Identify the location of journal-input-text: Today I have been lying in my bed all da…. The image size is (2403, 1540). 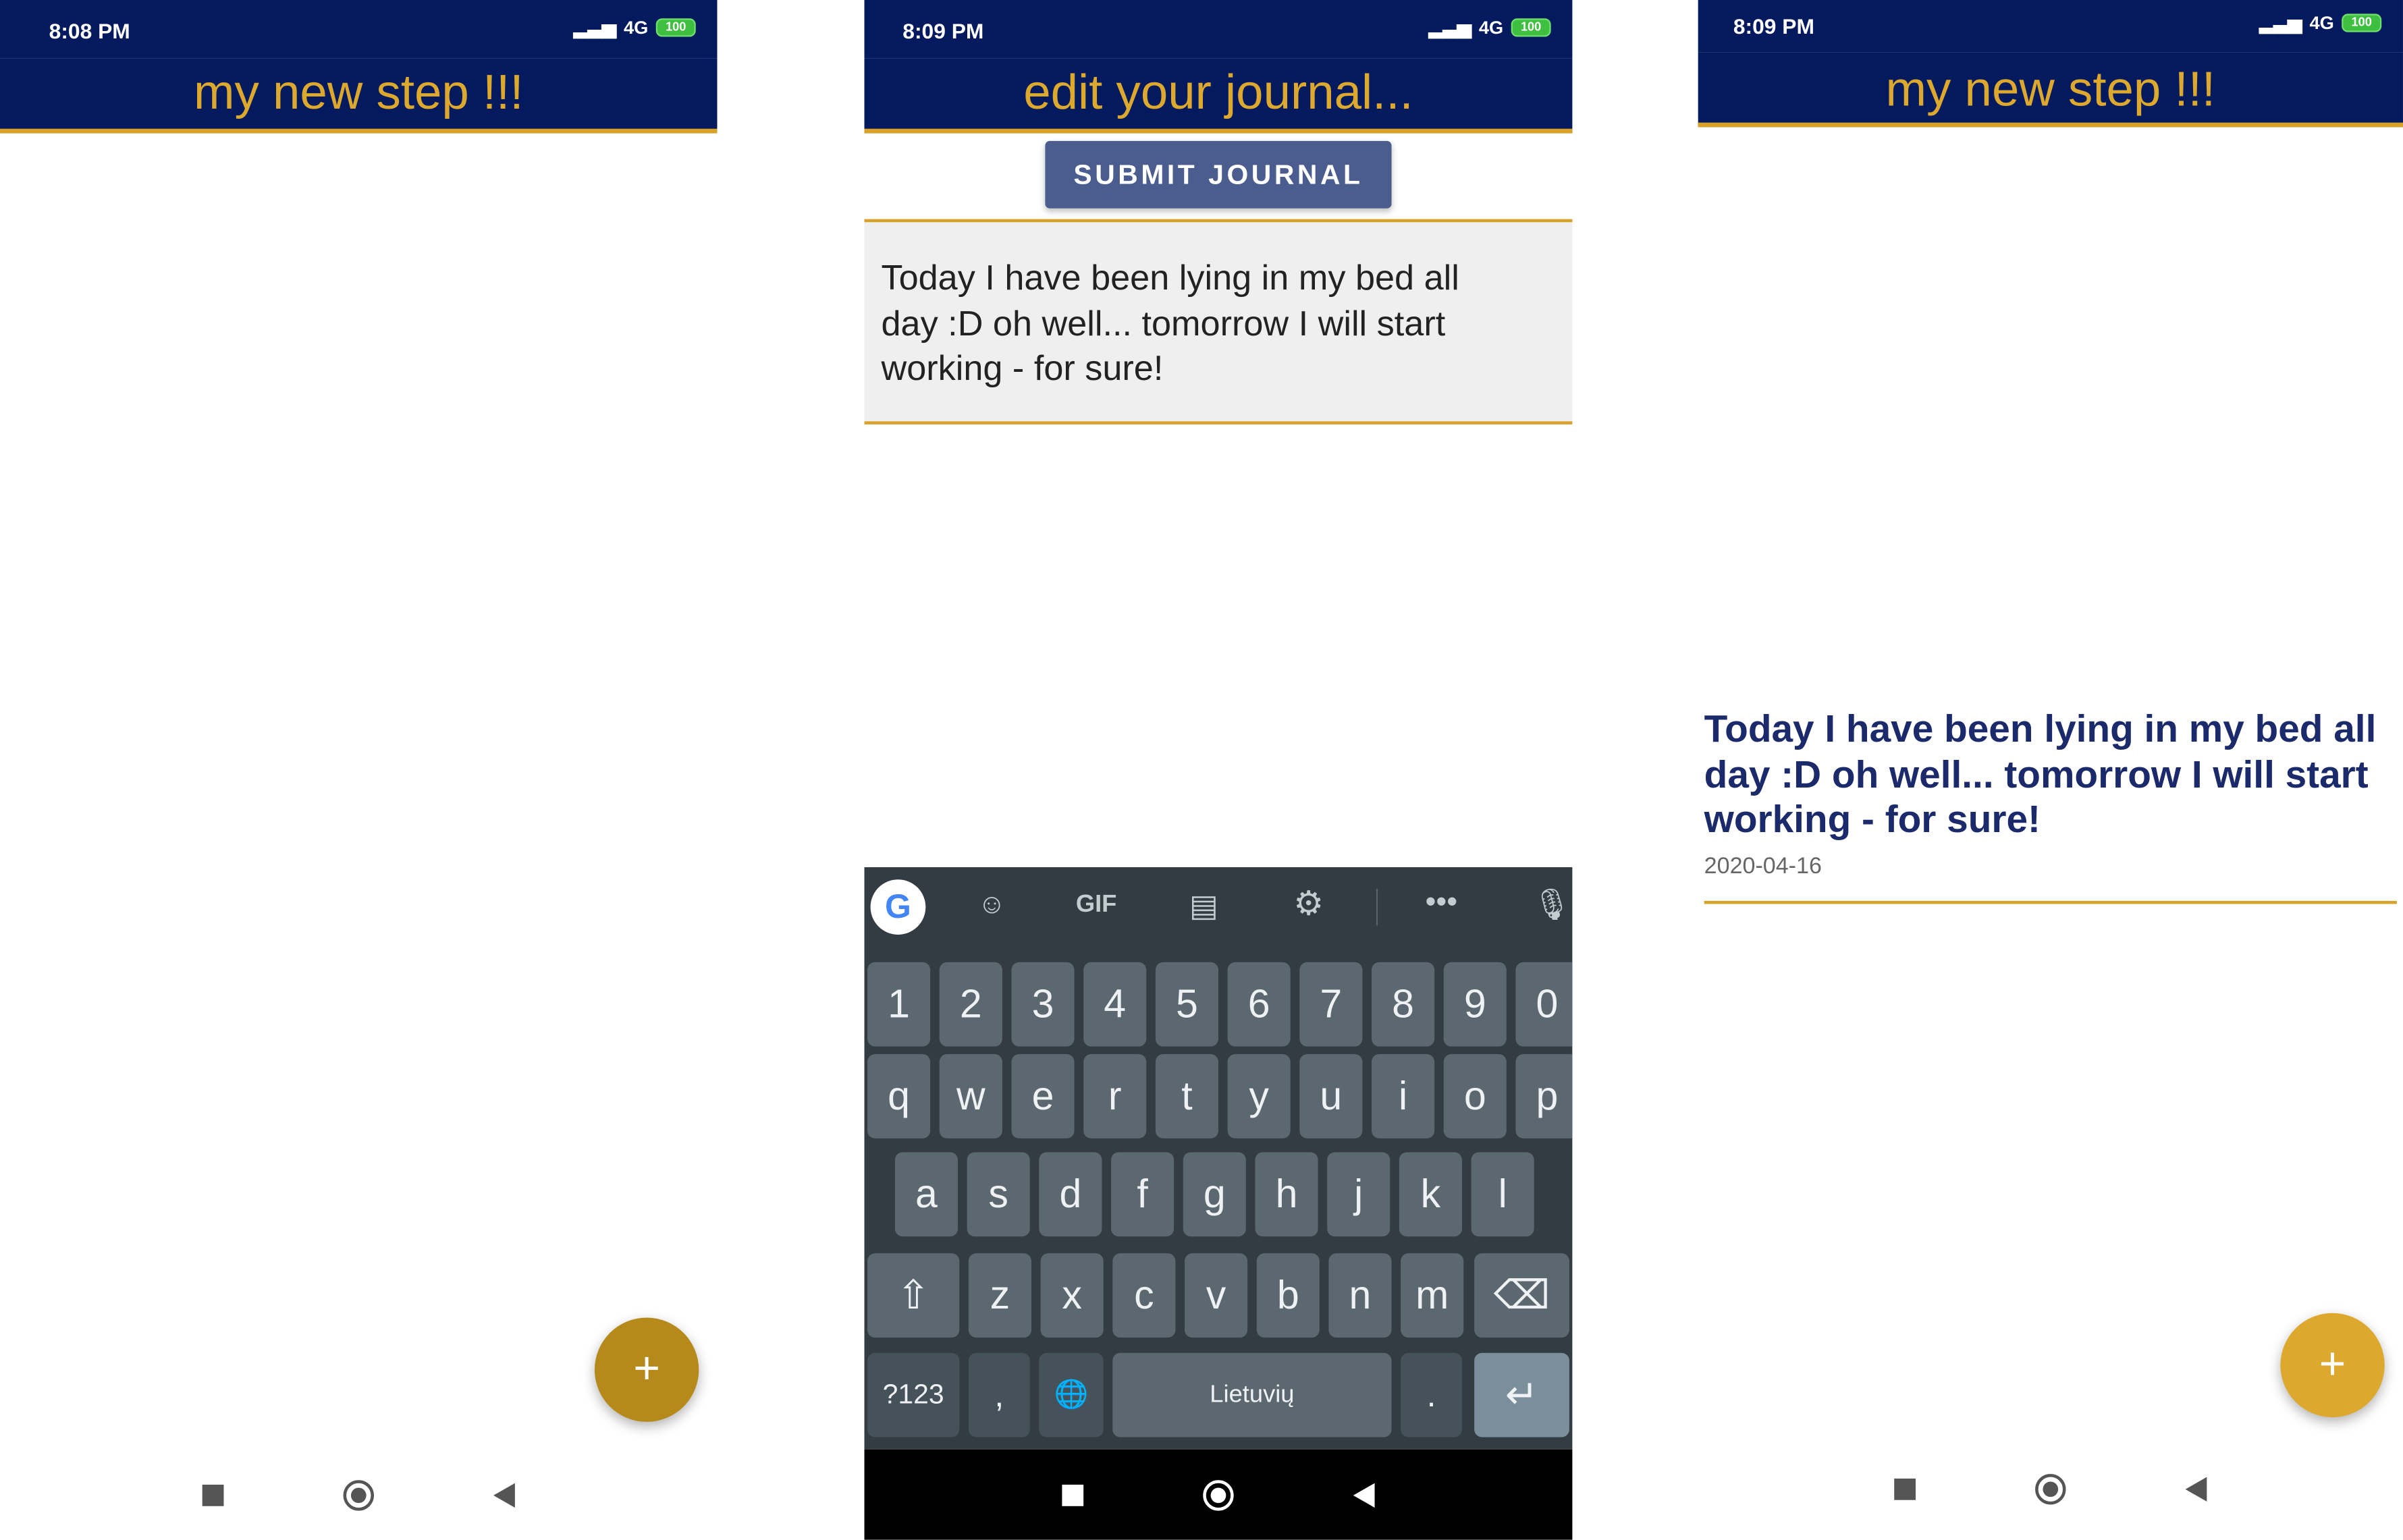
(1170, 322).